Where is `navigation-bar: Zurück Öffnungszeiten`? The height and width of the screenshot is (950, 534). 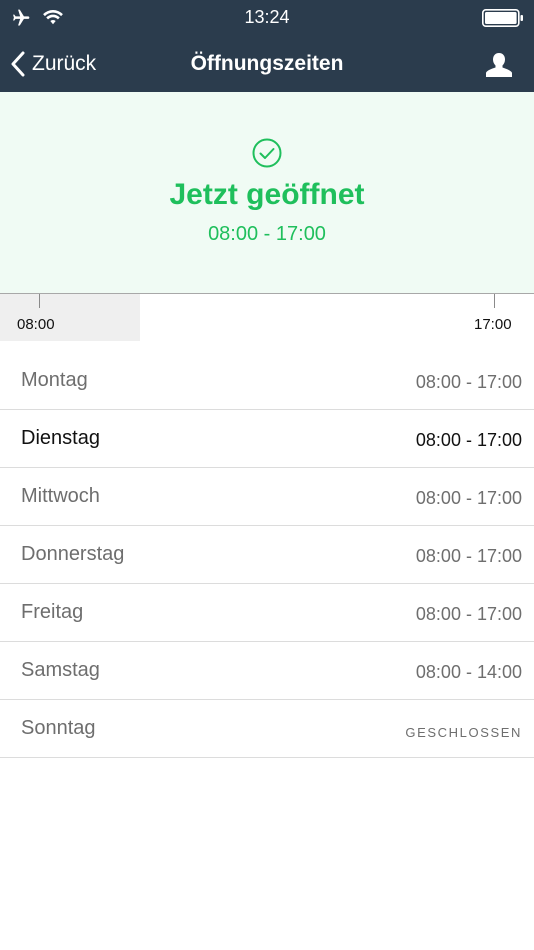
navigation-bar: Zurück Öffnungszeiten is located at coordinates (267, 64).